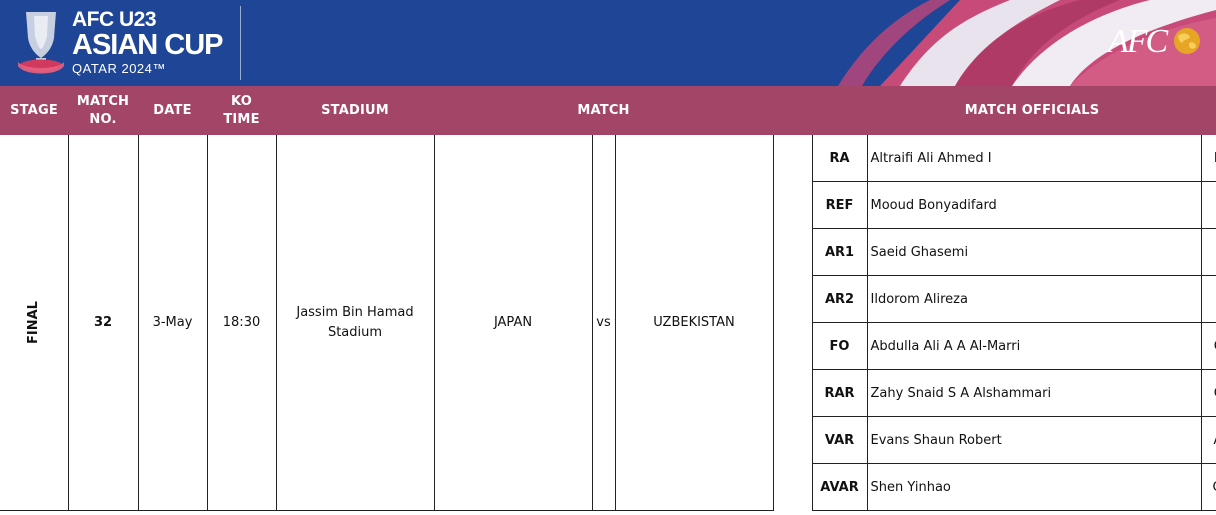 This screenshot has width=1216, height=515. What do you see at coordinates (1208, 158) in the screenshot?
I see `official-nationality: KSA` at bounding box center [1208, 158].